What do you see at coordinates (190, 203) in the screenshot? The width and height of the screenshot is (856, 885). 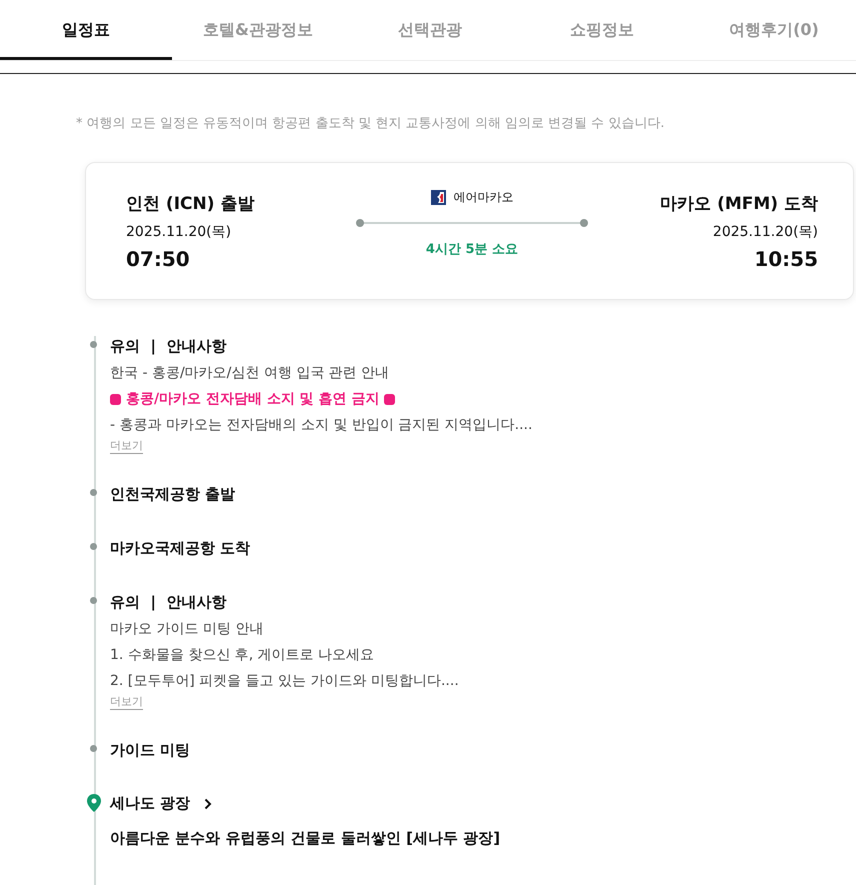 I see `departure-place: 인천 (ICN) 출발` at bounding box center [190, 203].